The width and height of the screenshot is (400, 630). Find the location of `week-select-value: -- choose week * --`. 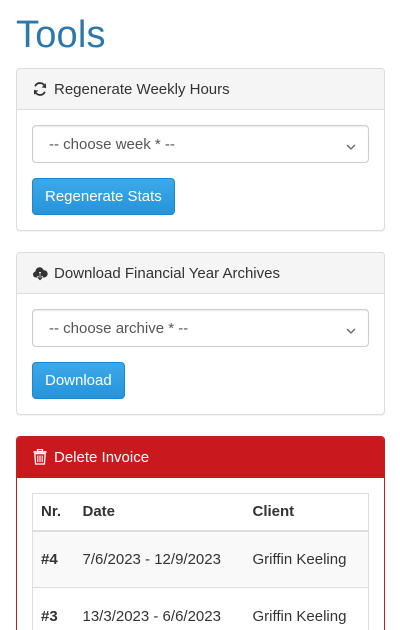

week-select-value: -- choose week * -- is located at coordinates (112, 144).